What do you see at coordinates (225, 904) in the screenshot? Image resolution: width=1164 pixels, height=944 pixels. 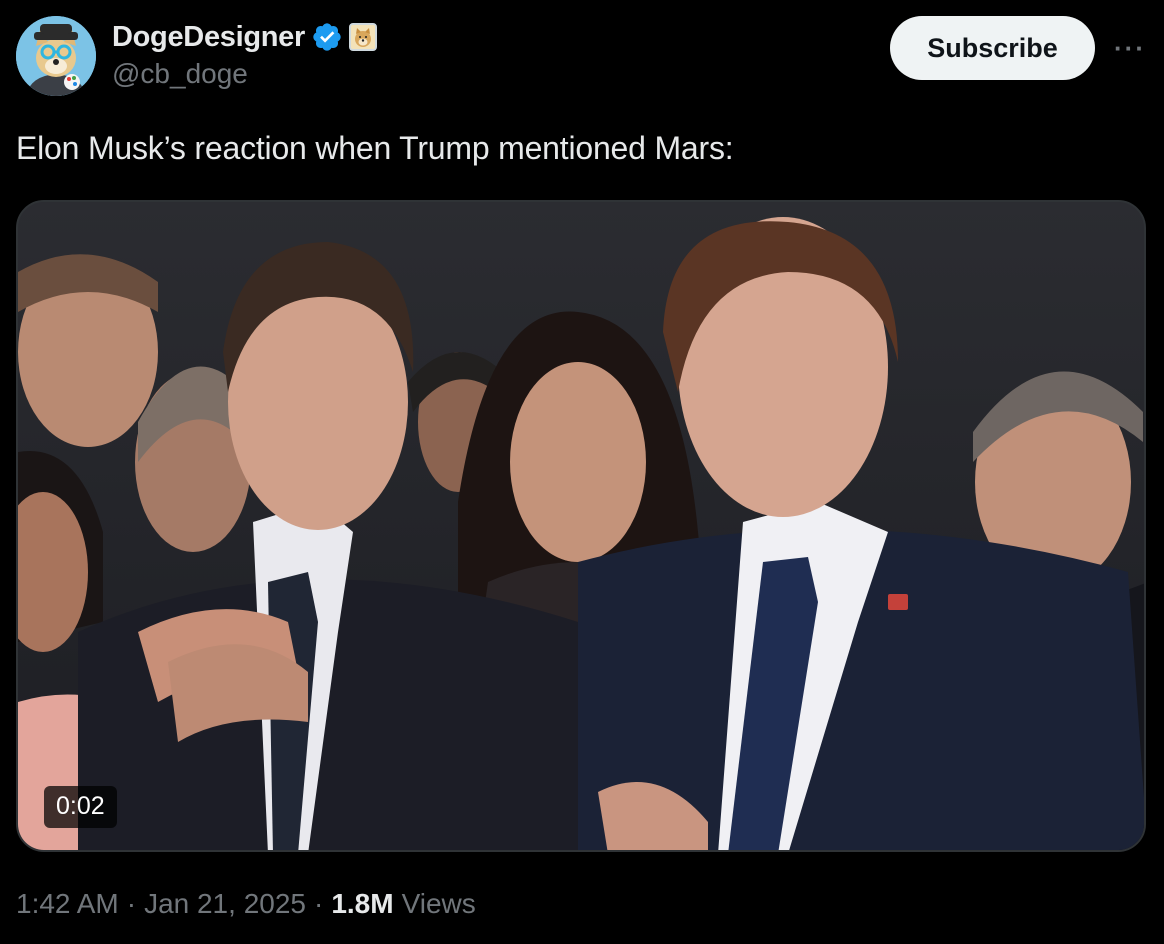 I see `tweet-date: Jan 21, 2025` at bounding box center [225, 904].